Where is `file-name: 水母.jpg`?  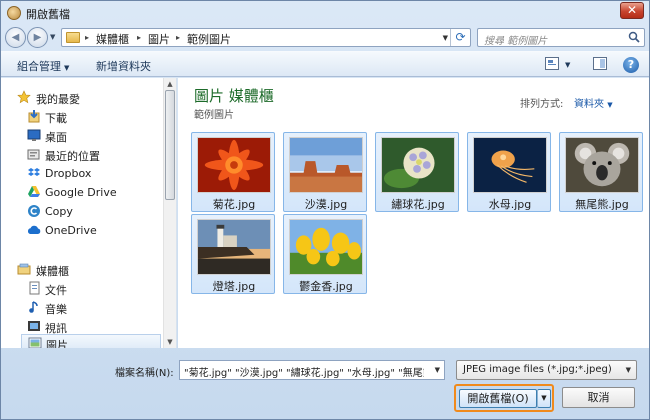 file-name: 水母.jpg is located at coordinates (510, 204).